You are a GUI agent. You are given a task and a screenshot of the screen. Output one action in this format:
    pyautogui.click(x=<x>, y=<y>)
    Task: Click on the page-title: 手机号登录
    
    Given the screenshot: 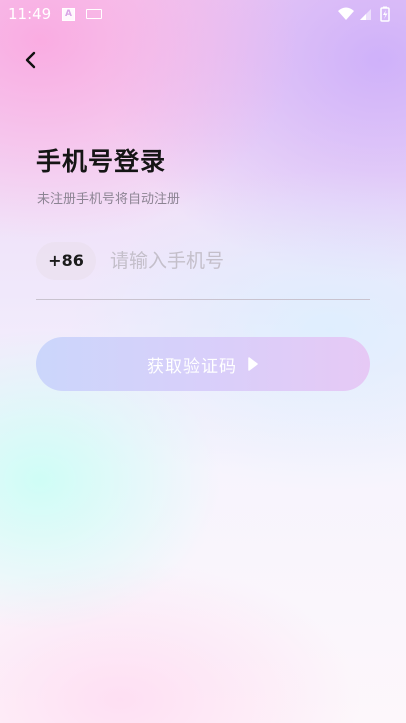 What is the action you would take?
    pyautogui.click(x=101, y=161)
    